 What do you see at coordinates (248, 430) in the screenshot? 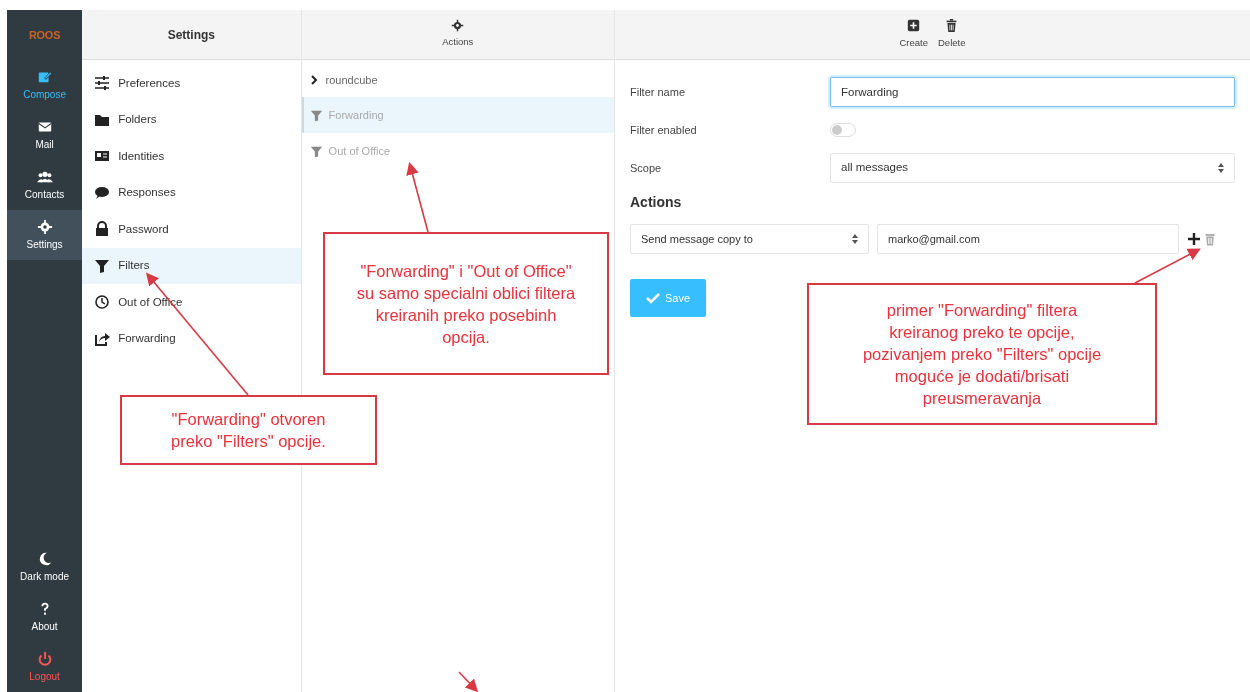
I see `callout-box: "Forwarding" otvoren preko "Filters" opcije.` at bounding box center [248, 430].